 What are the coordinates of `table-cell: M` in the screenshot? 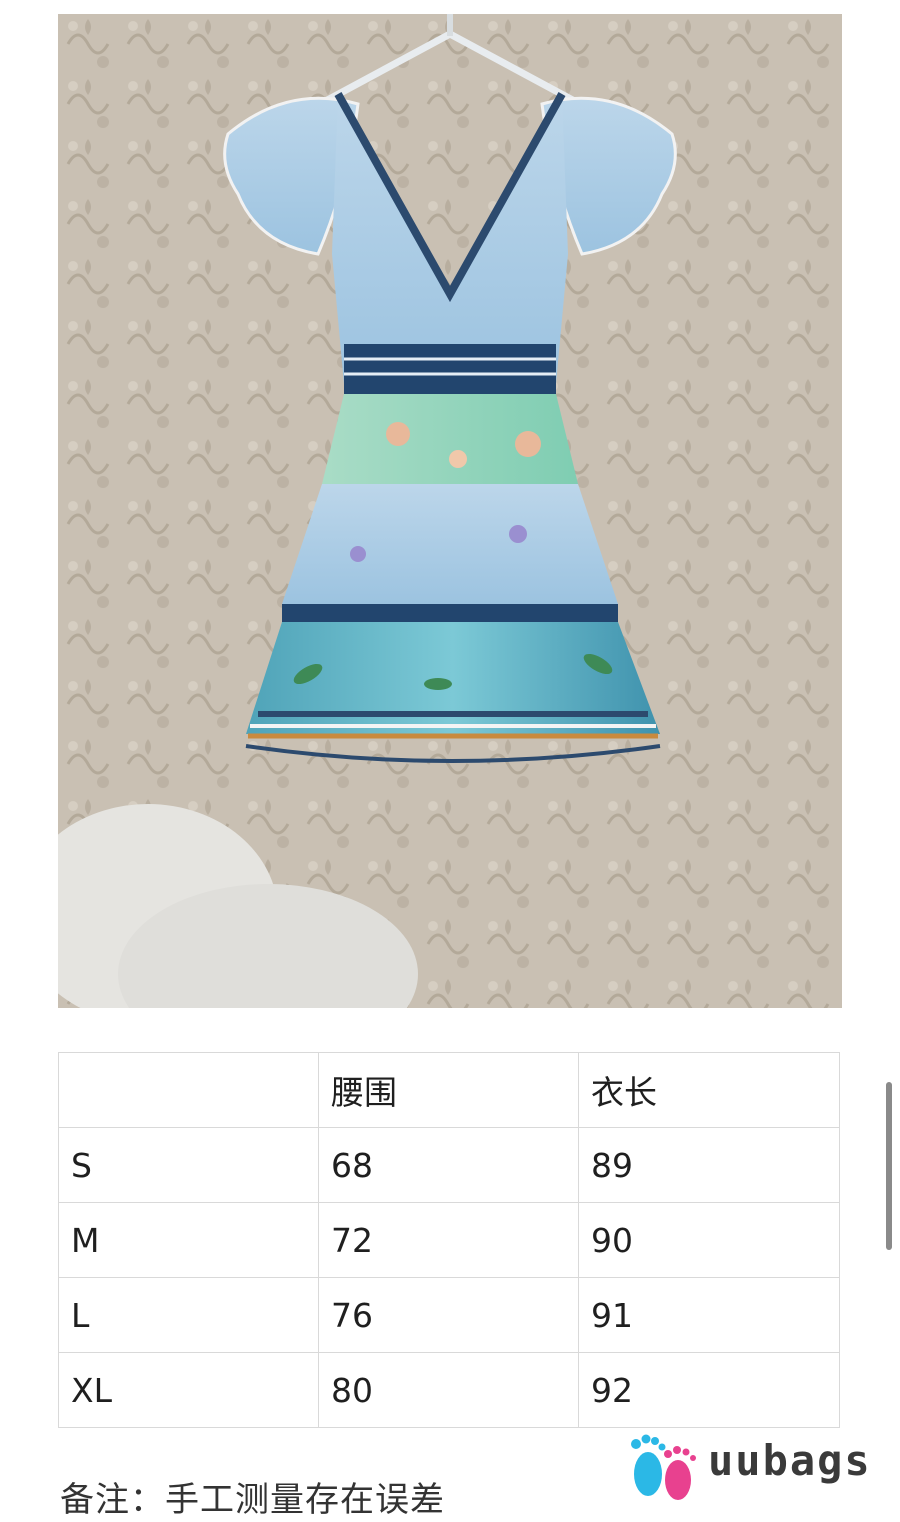 It's located at (188, 1240).